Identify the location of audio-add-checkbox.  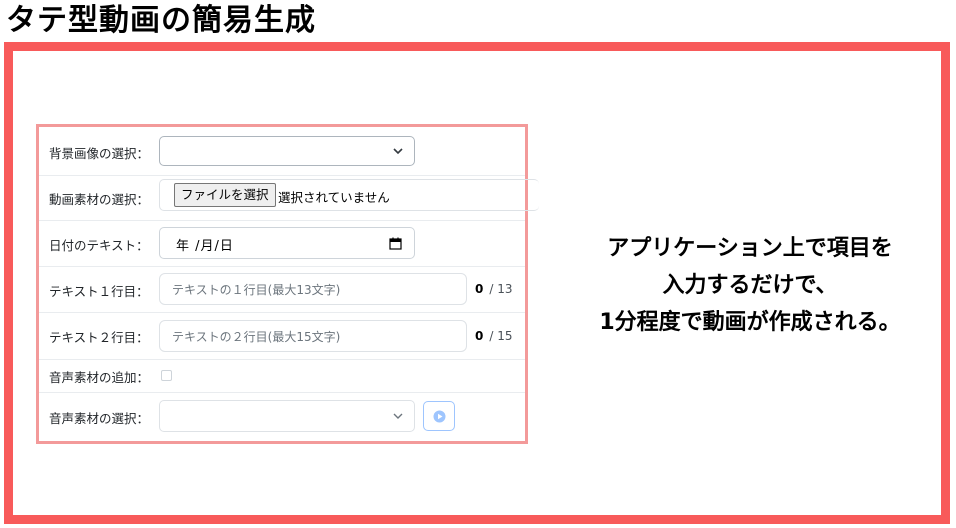
(166, 375).